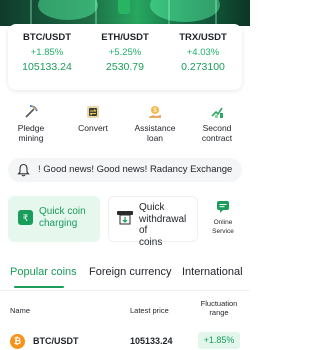 The width and height of the screenshot is (320, 350). What do you see at coordinates (125, 67) in the screenshot?
I see `ticker-price: 2530.79` at bounding box center [125, 67].